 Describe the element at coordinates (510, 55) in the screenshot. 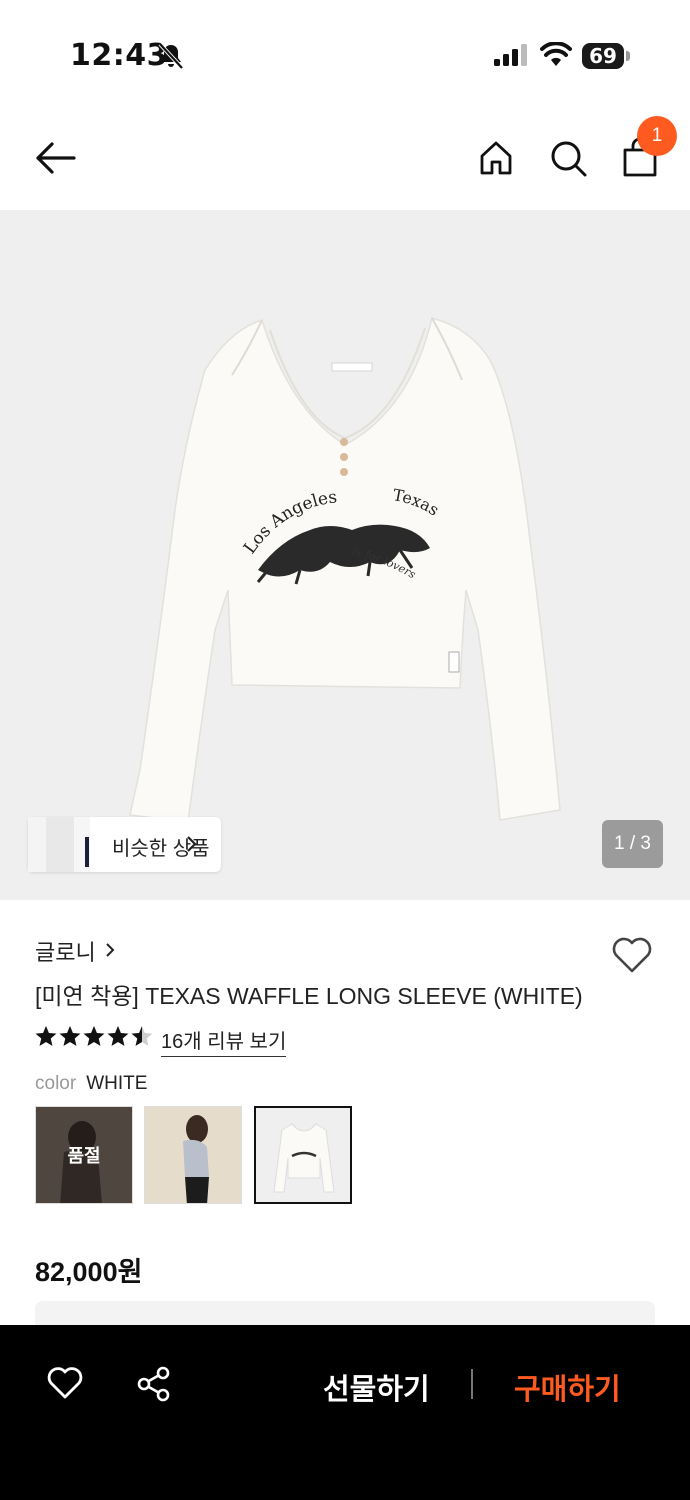

I see `signal-icon` at that location.